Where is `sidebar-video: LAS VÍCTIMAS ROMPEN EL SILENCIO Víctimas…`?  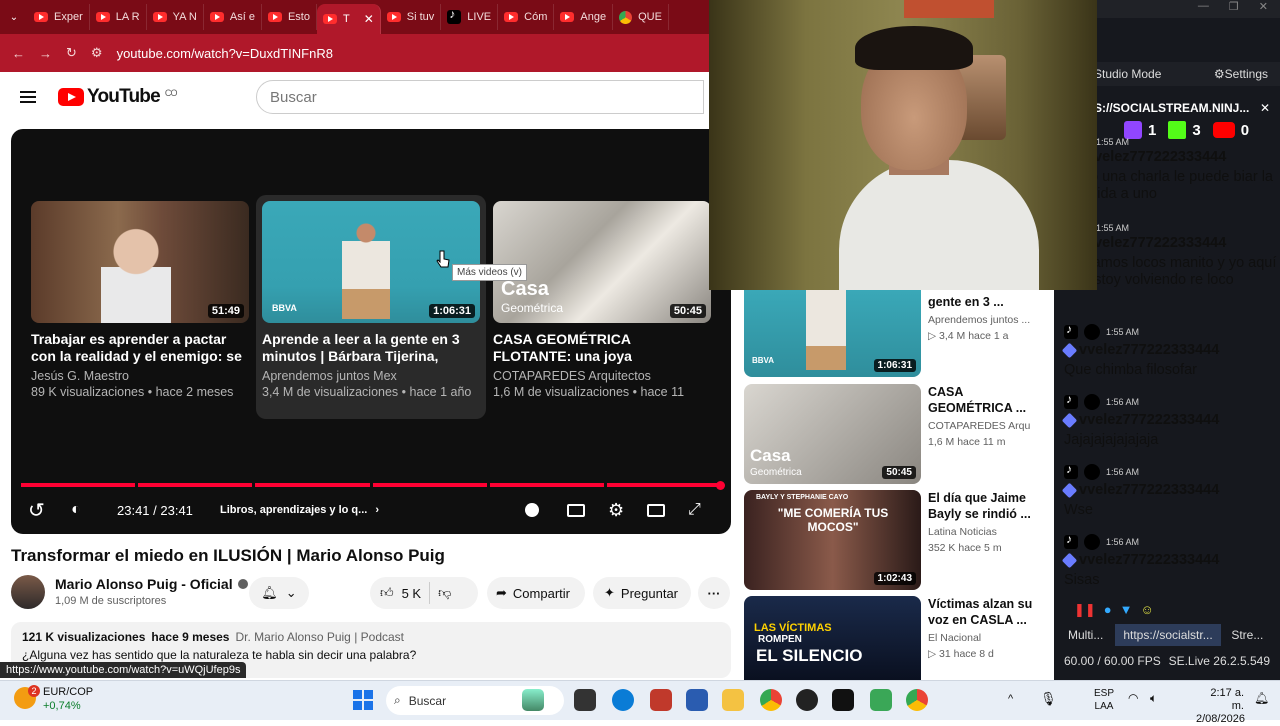
sidebar-video: LAS VÍCTIMAS ROMPEN EL SILENCIO Víctimas… is located at coordinates (894, 638).